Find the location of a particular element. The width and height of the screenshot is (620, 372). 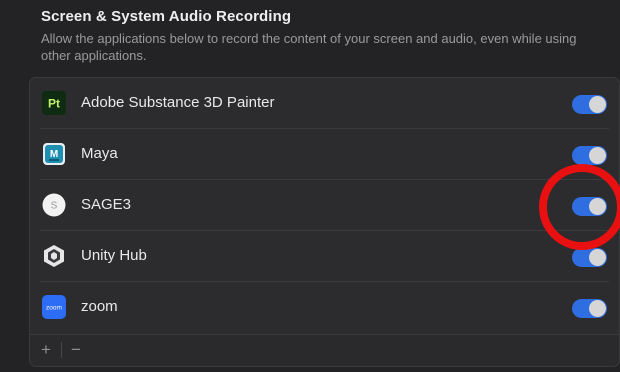

maya-icon-text: M is located at coordinates (54, 154).